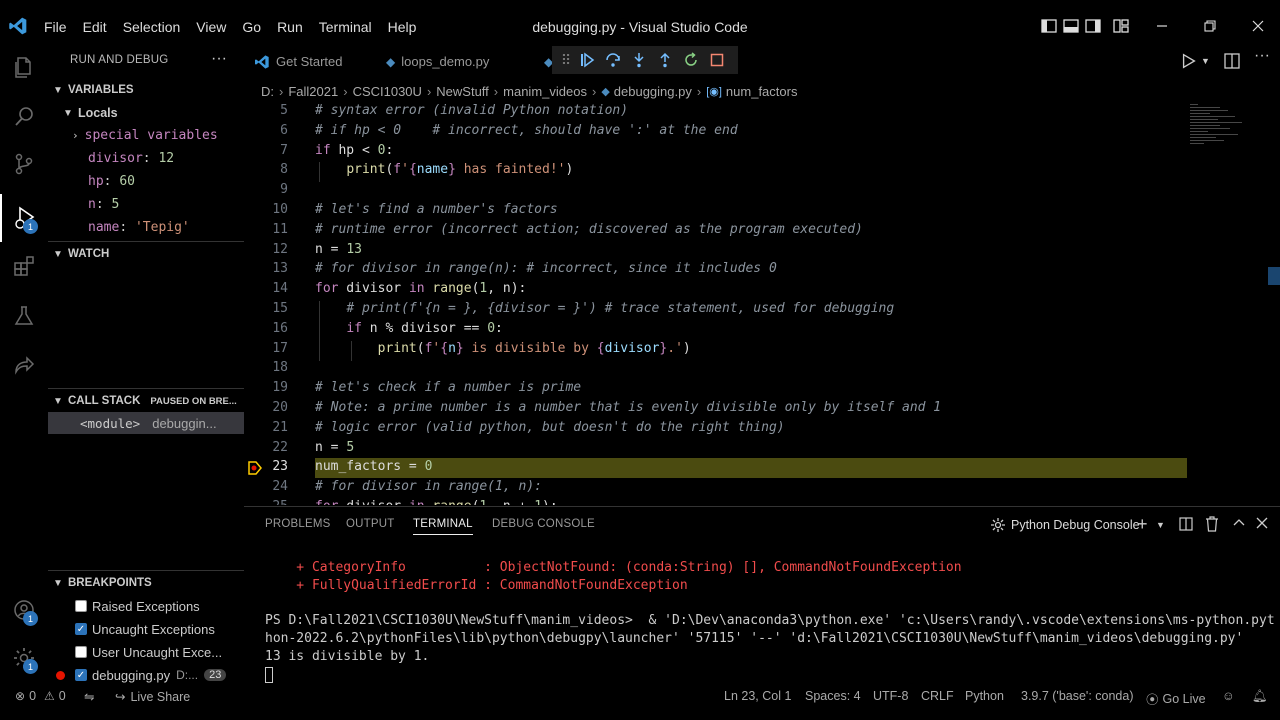  Describe the element at coordinates (1258, 26) in the screenshot. I see `close-window-icon` at that location.